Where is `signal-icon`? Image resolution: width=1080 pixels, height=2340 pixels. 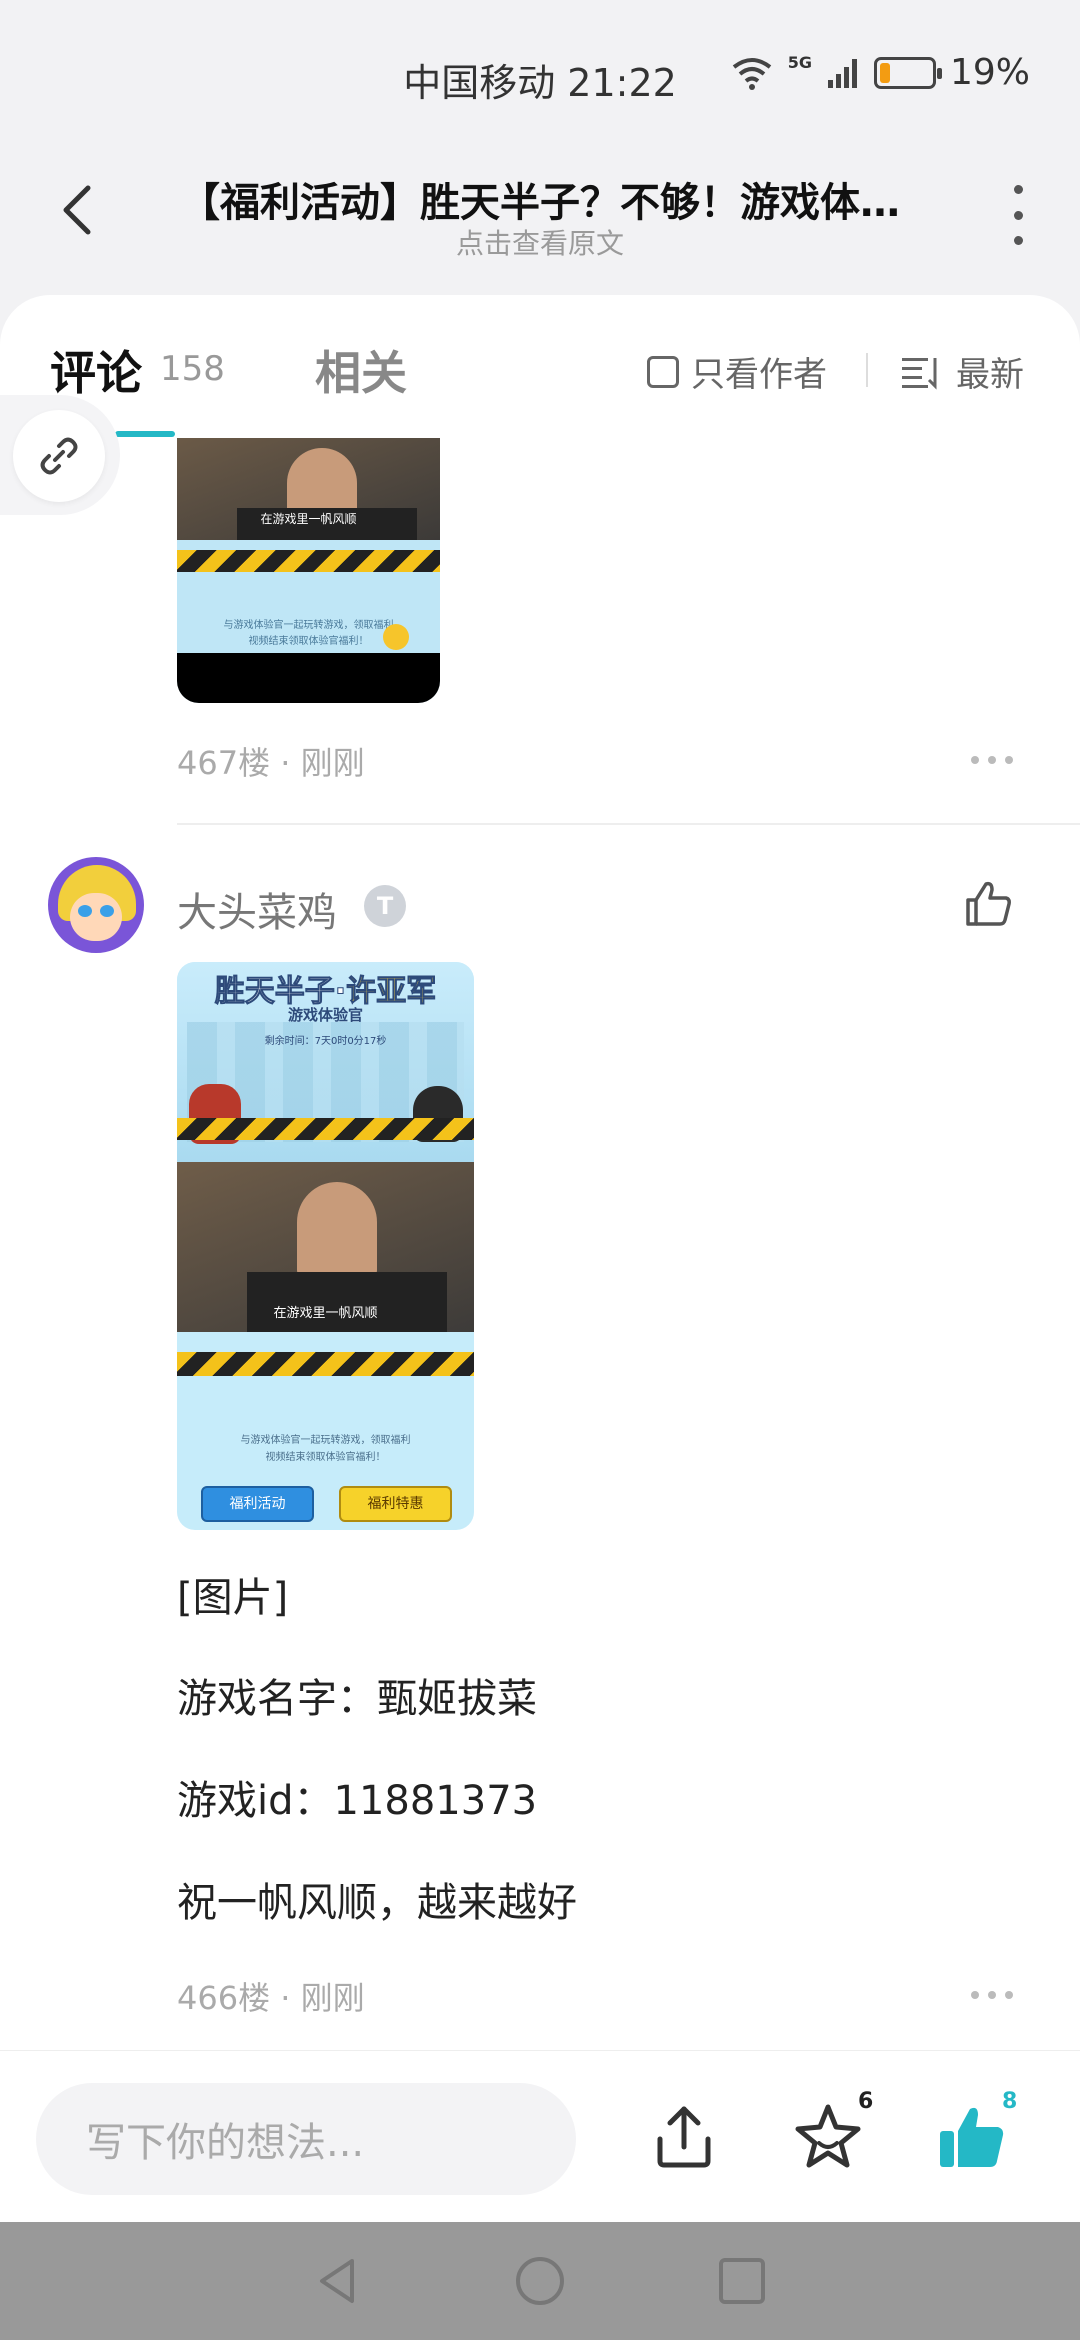
signal-icon is located at coordinates (842, 73).